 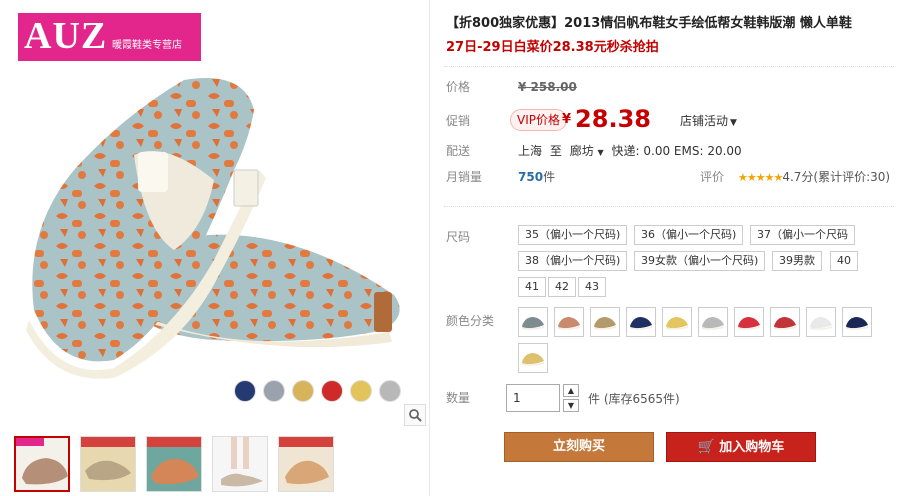 I want to click on monthly-sales-value: 750, so click(x=531, y=177).